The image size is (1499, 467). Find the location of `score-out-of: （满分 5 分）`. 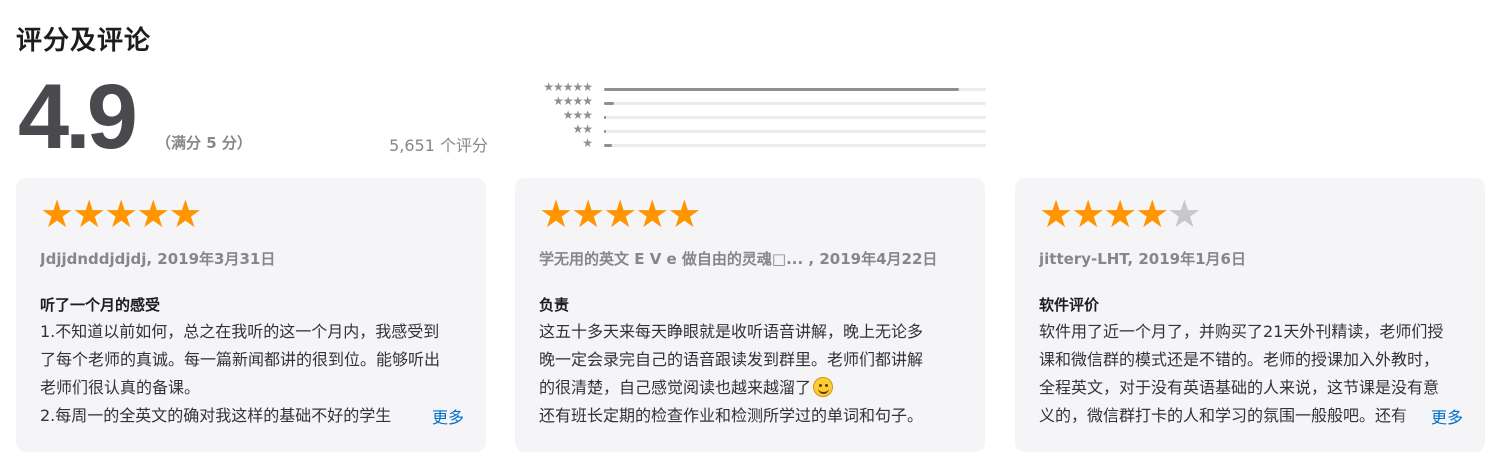

score-out-of: （满分 5 分） is located at coordinates (204, 143).